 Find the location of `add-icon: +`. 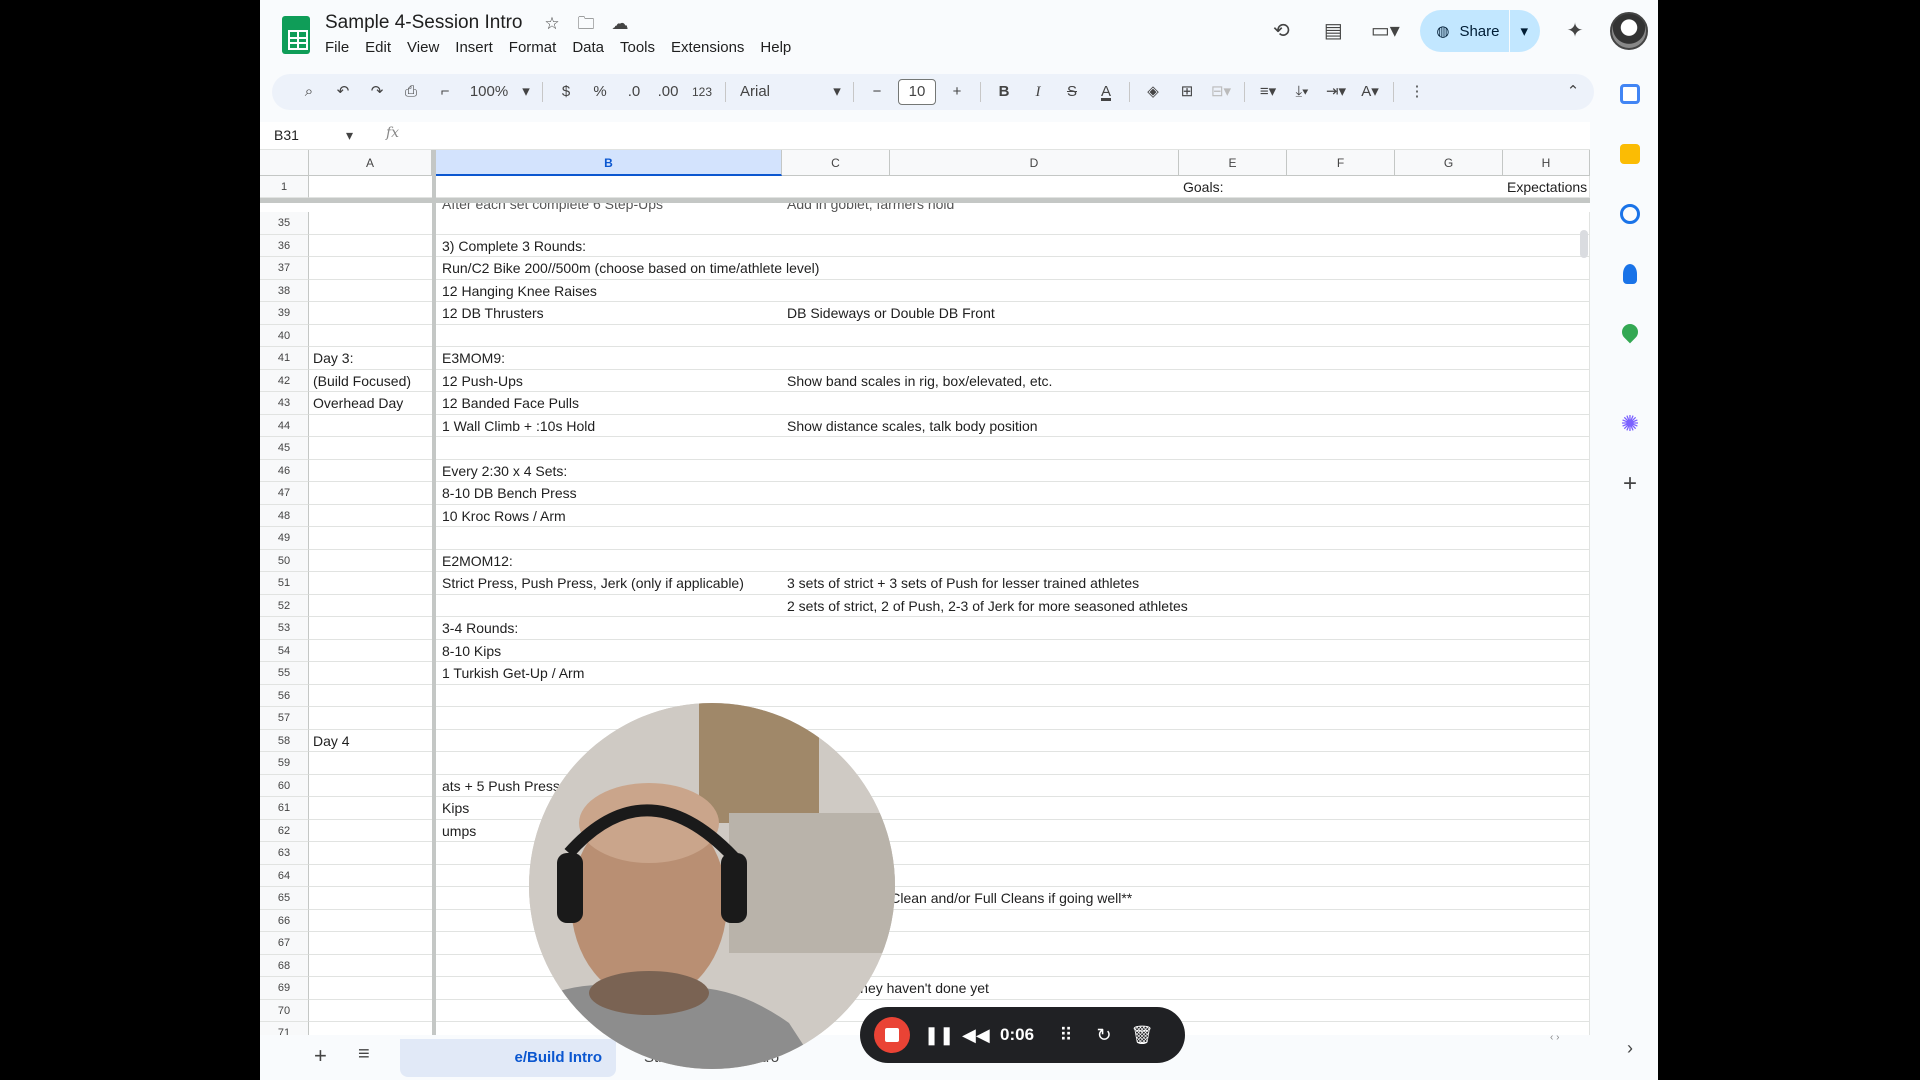

add-icon: + is located at coordinates (1630, 484).